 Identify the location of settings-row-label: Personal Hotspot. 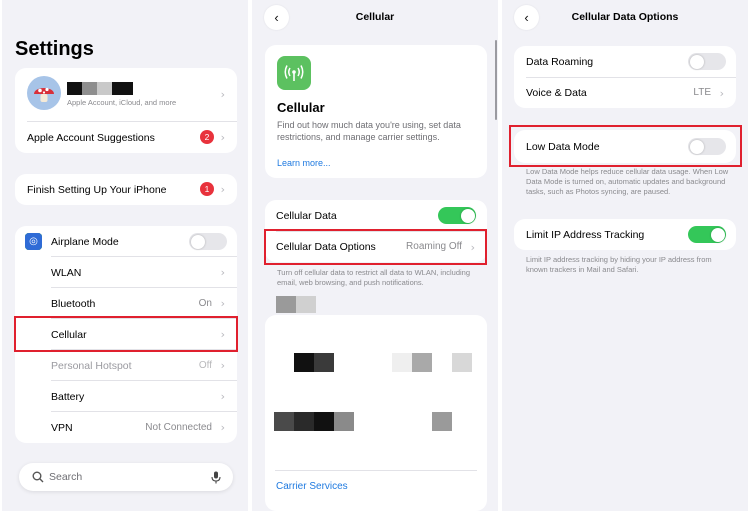
(91, 366).